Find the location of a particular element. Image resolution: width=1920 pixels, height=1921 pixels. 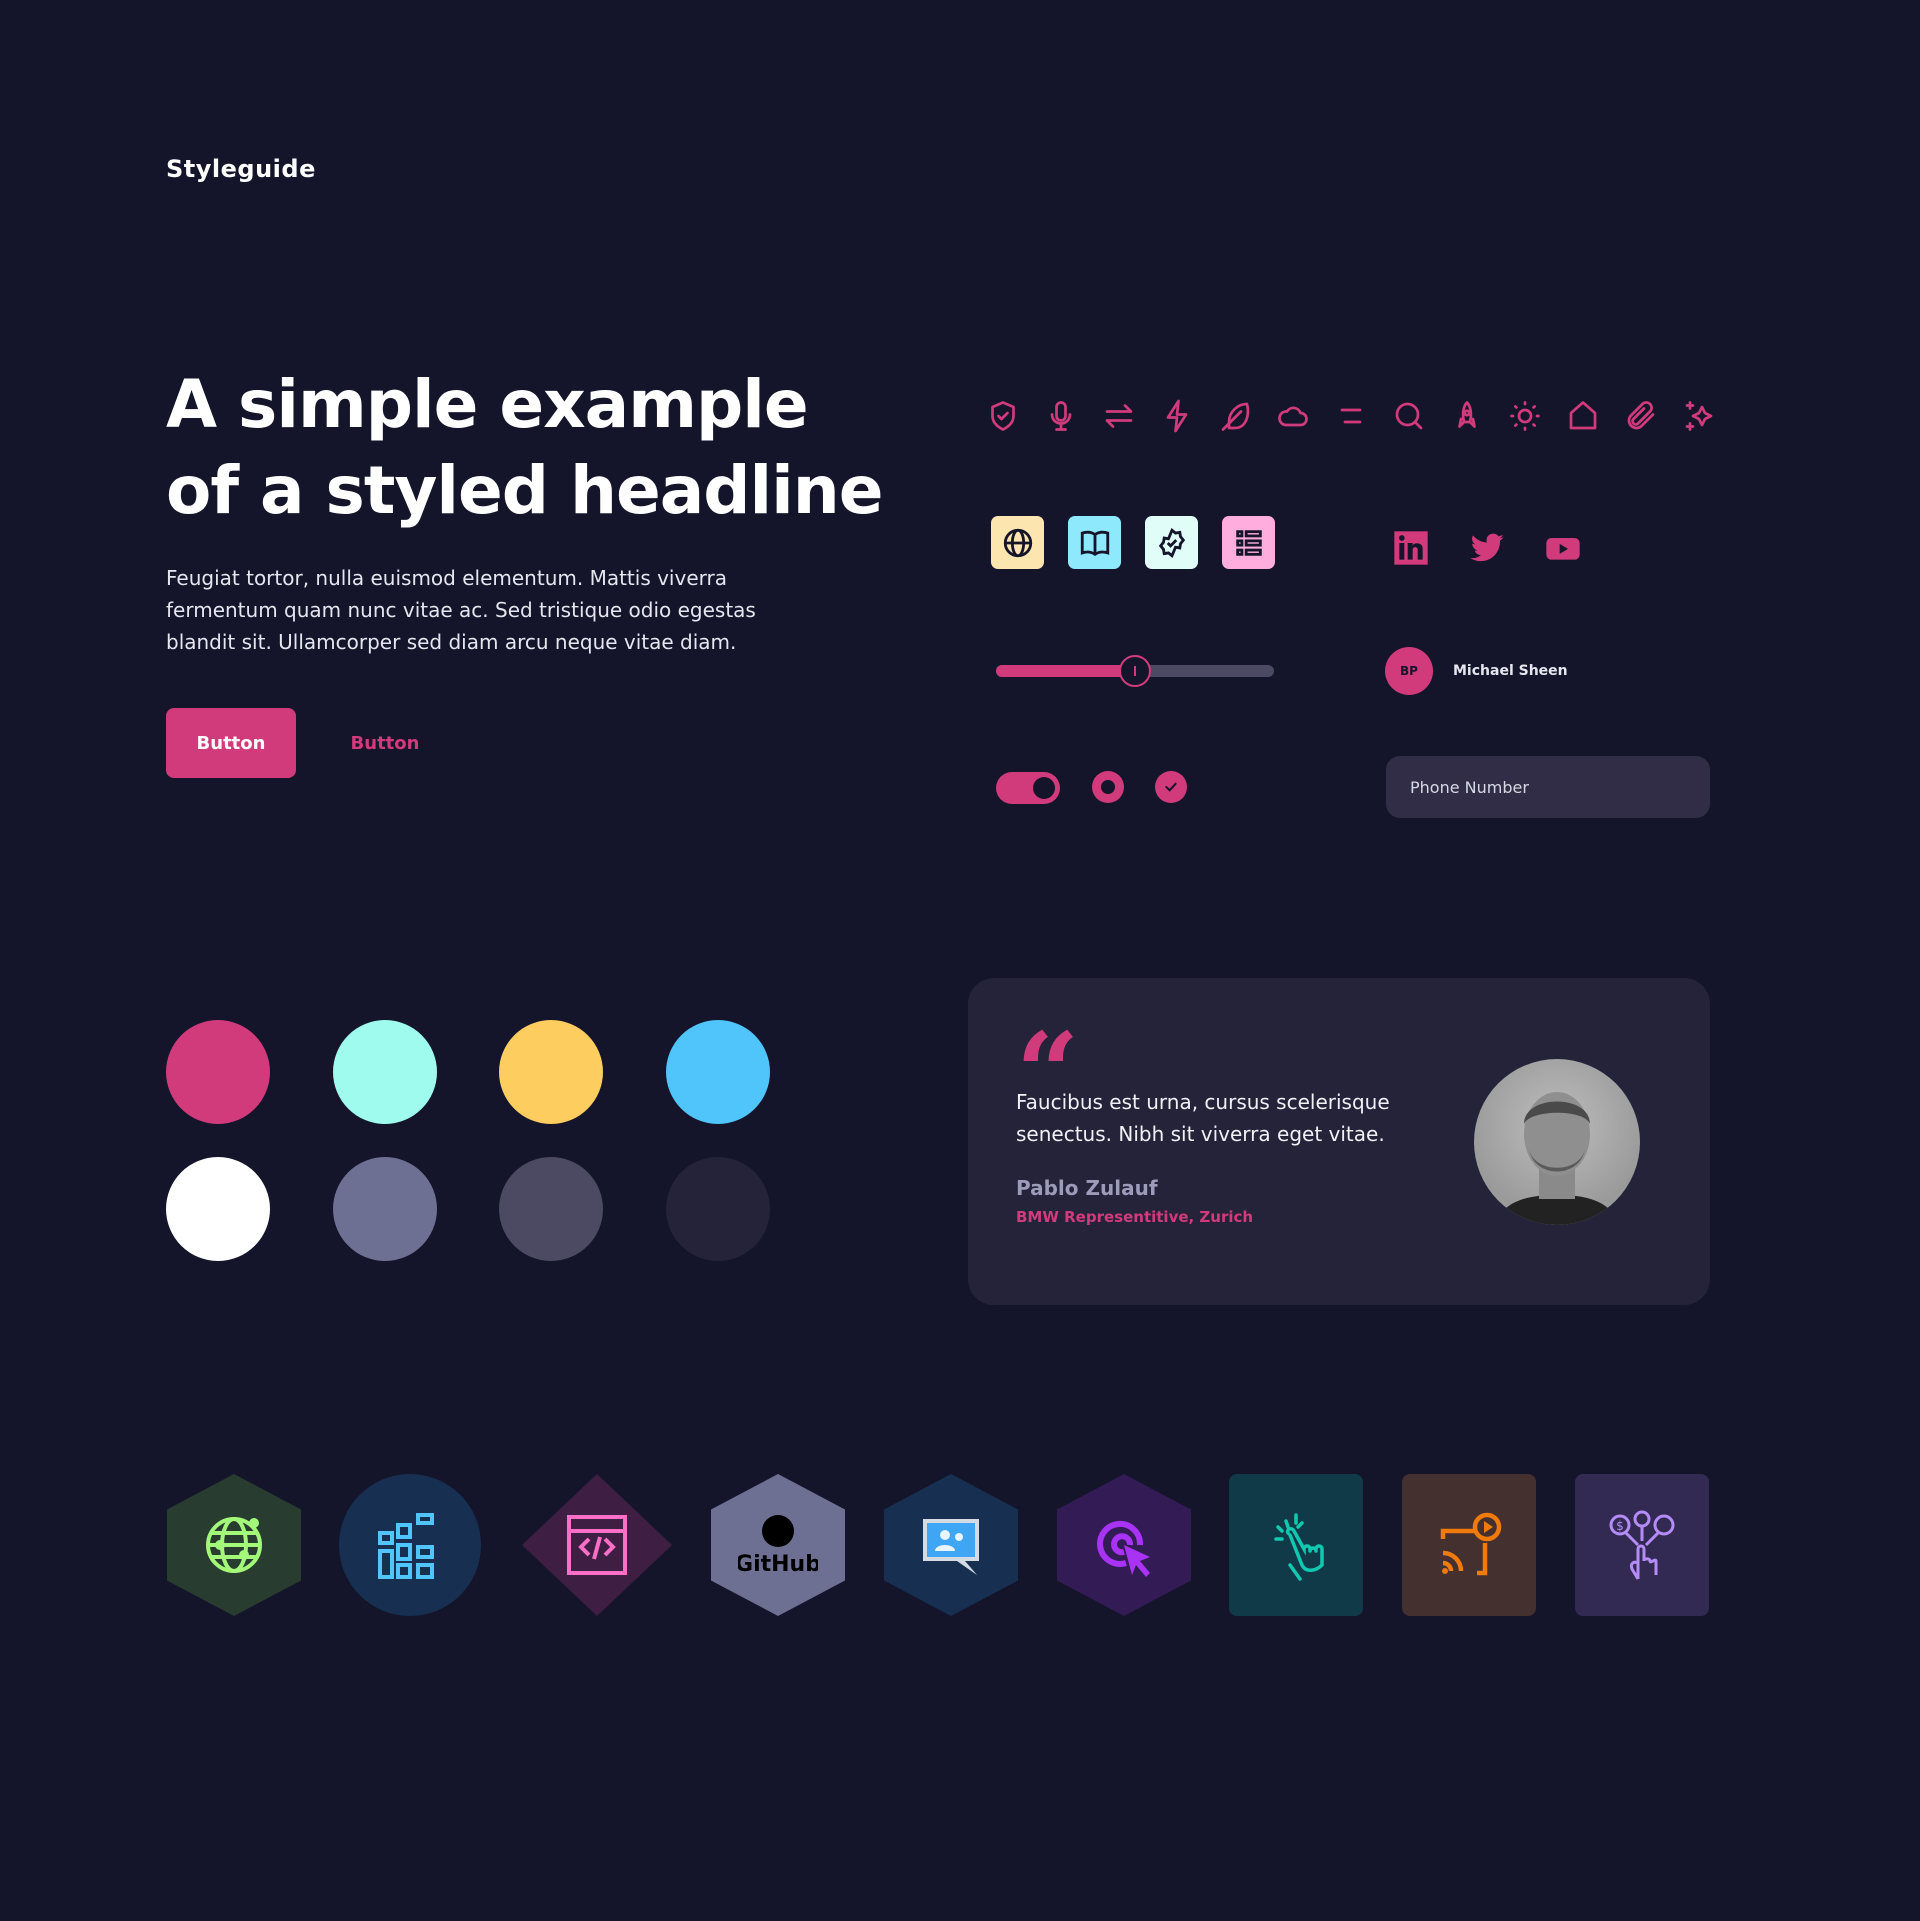

chat-contacts-badge is located at coordinates (951, 1545).